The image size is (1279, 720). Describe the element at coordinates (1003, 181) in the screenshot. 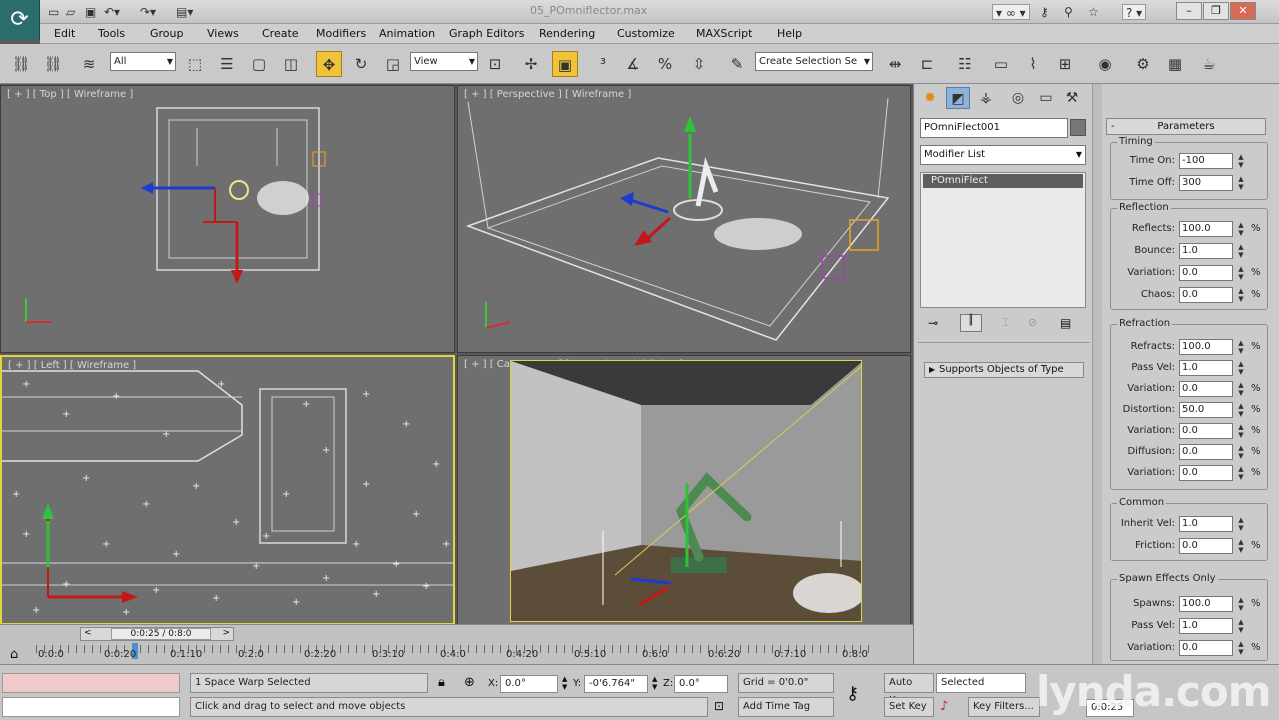

I see `modifier-stack-item: POmniFlect` at that location.